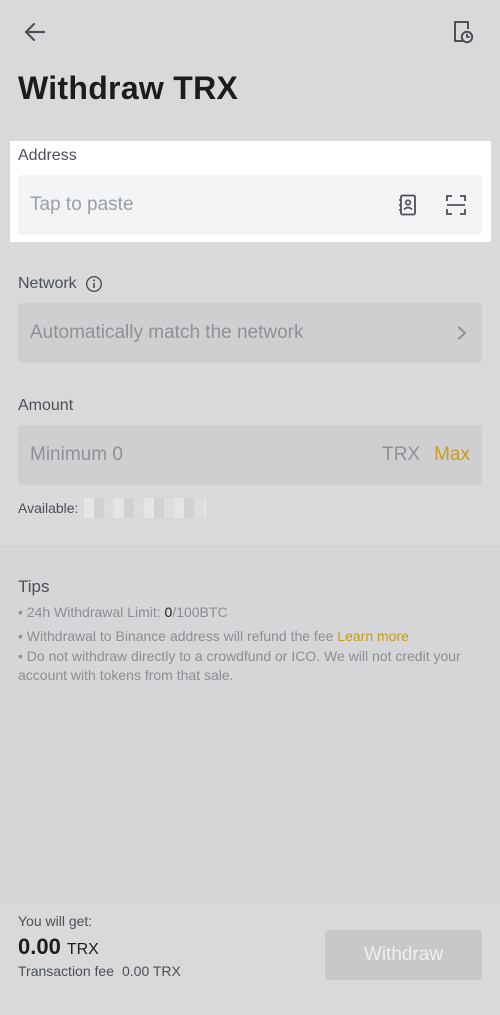  What do you see at coordinates (48, 508) in the screenshot?
I see `available-label: Available:` at bounding box center [48, 508].